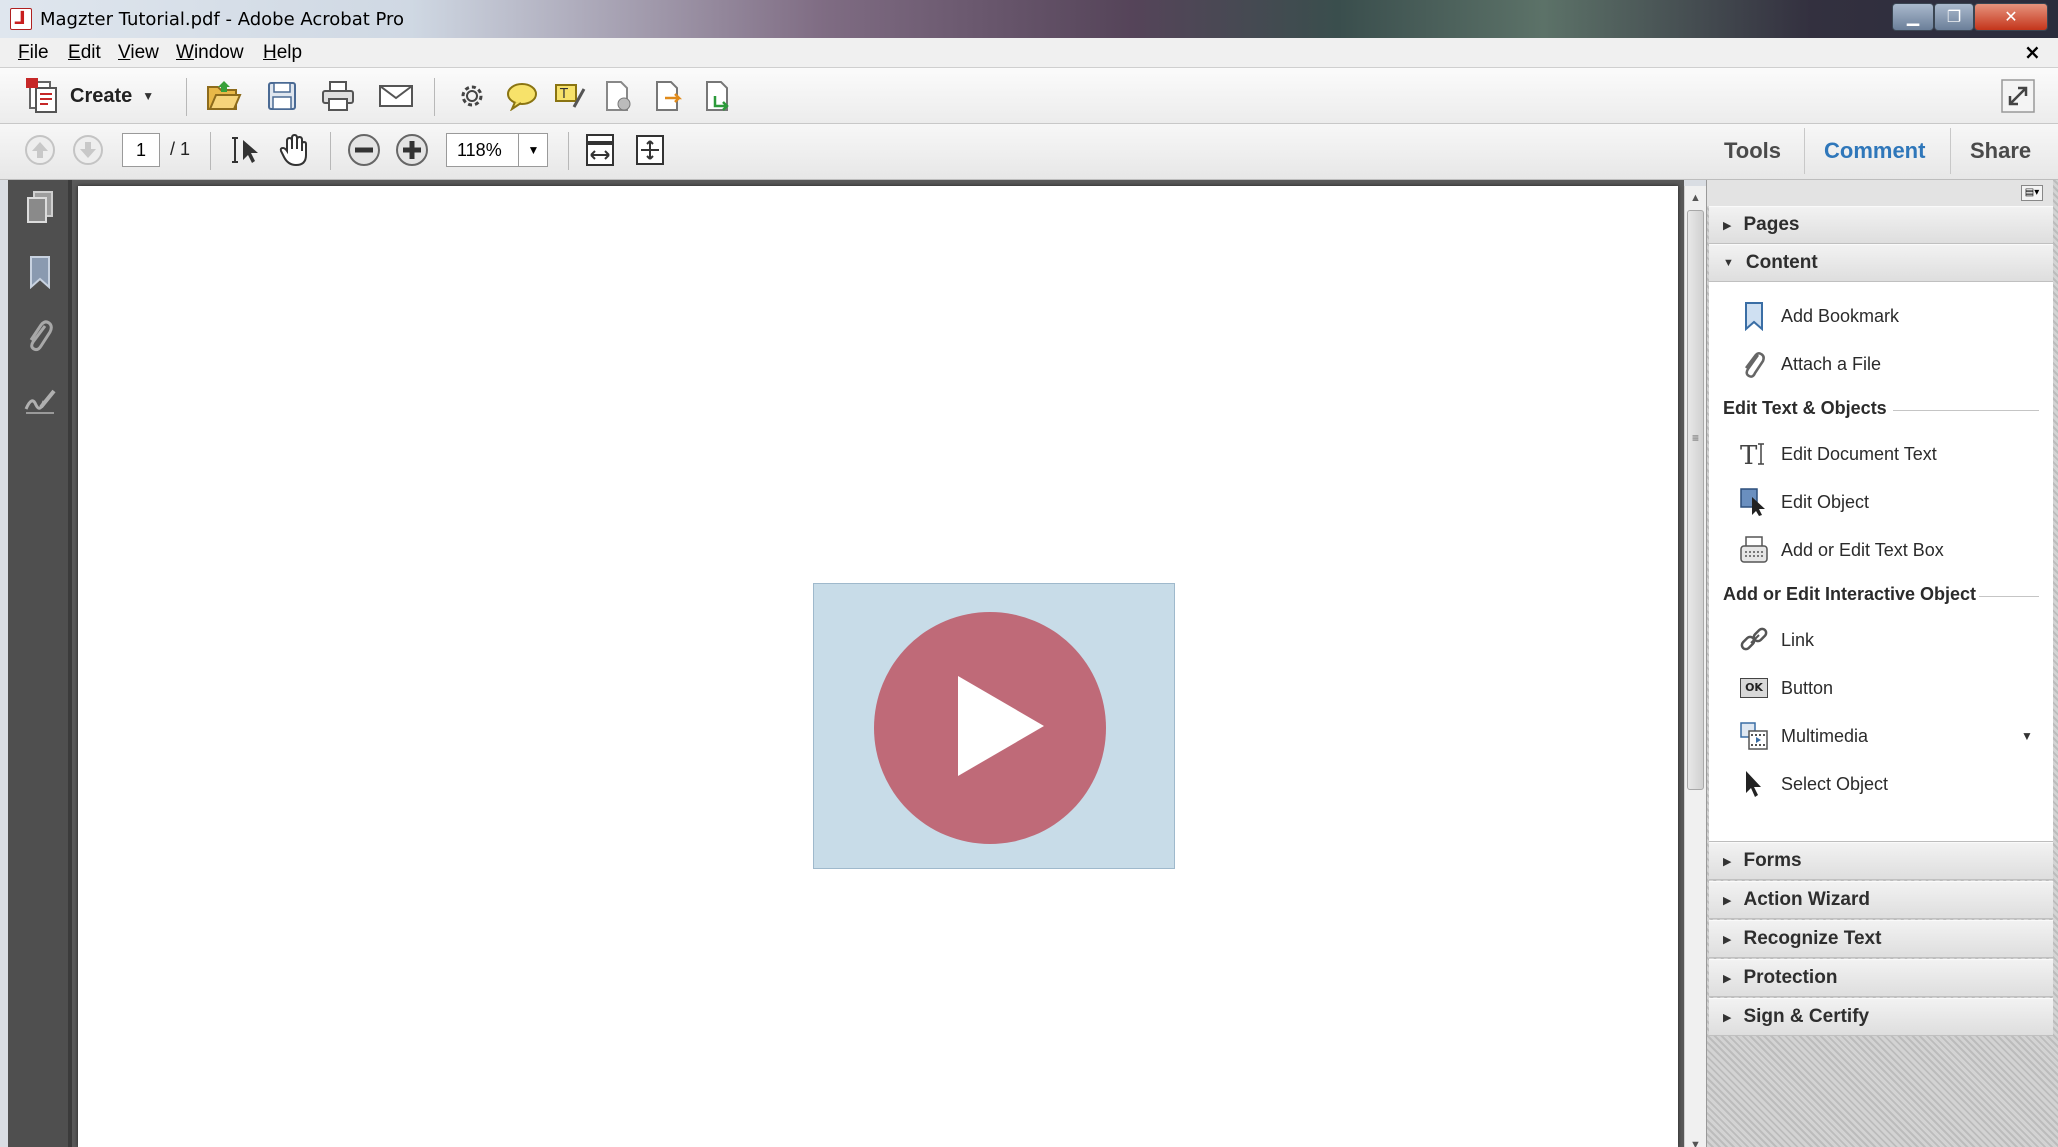 This screenshot has width=2058, height=1147. I want to click on scroll-up-icon: ▲, so click(1695, 198).